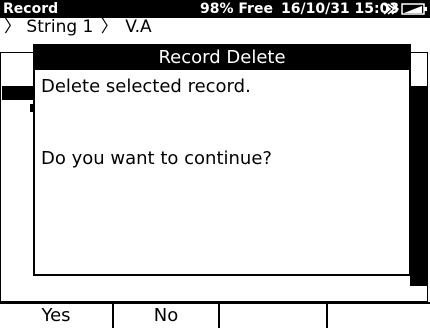  I want to click on breadcrumb: 〉 String 1 〉 V.A, so click(78, 27).